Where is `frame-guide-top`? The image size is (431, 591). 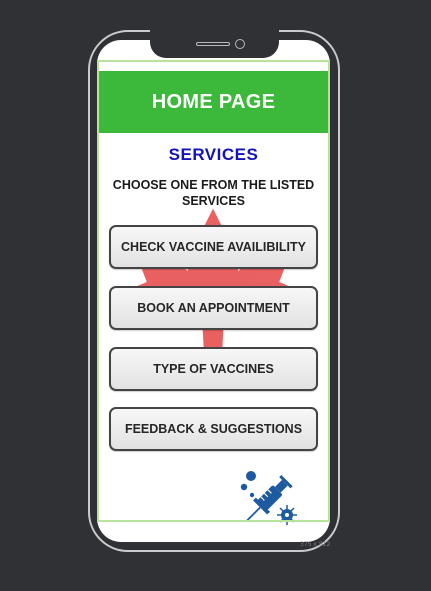 frame-guide-top is located at coordinates (213, 61).